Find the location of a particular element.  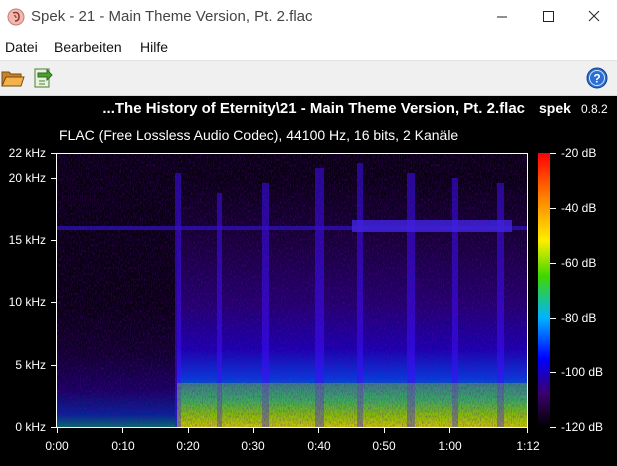

db-label-120: -120 dB is located at coordinates (582, 427).